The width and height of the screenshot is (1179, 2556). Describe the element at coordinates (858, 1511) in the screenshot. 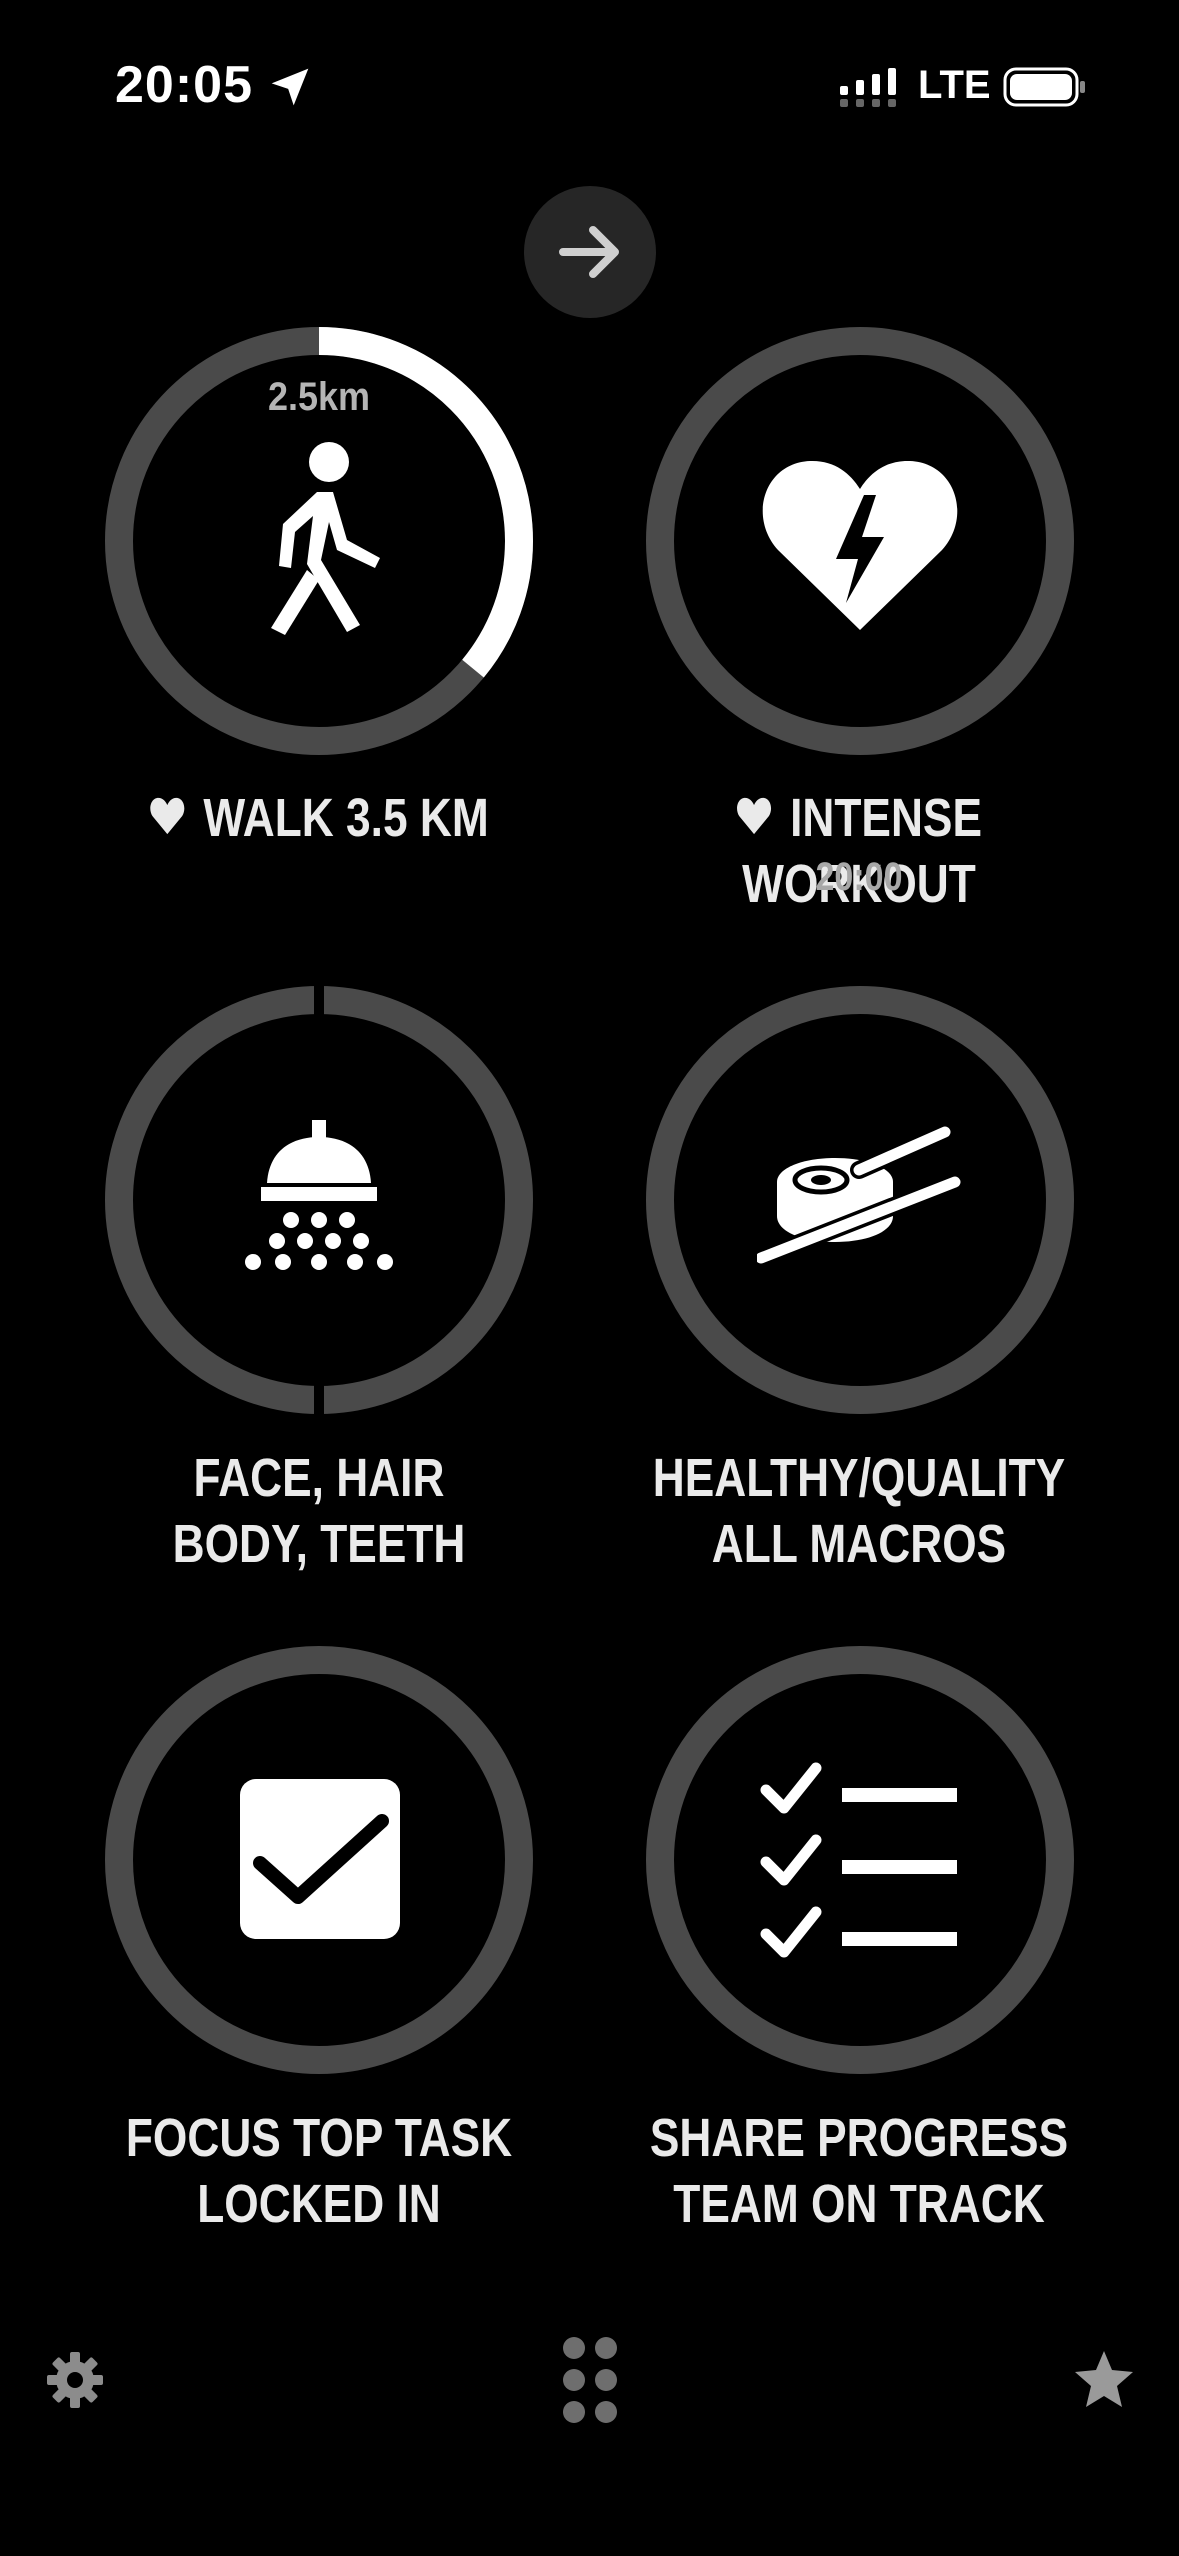

I see `habit-label-nutrition: HEALTHY/QUALITY ALL MACROS` at that location.